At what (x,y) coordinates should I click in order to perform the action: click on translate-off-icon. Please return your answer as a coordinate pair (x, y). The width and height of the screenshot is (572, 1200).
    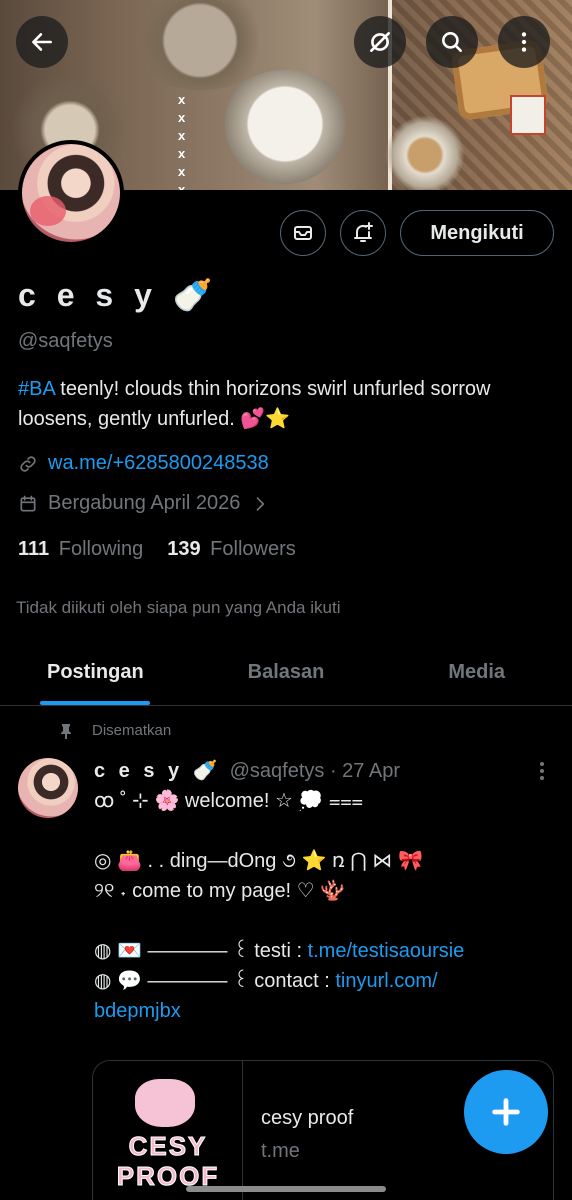
    Looking at the image, I should click on (380, 42).